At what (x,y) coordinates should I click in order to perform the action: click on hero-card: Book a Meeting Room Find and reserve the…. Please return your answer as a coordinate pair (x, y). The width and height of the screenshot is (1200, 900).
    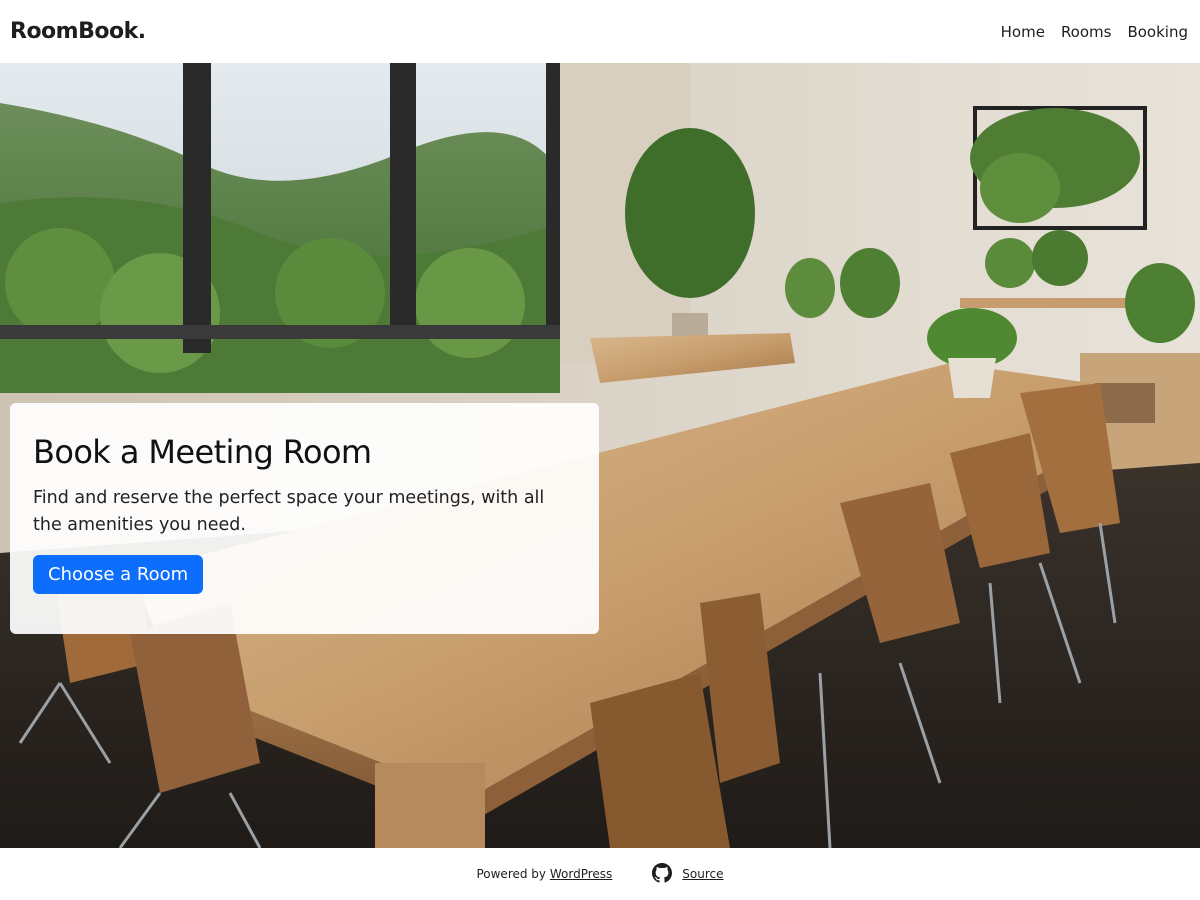
    Looking at the image, I should click on (304, 518).